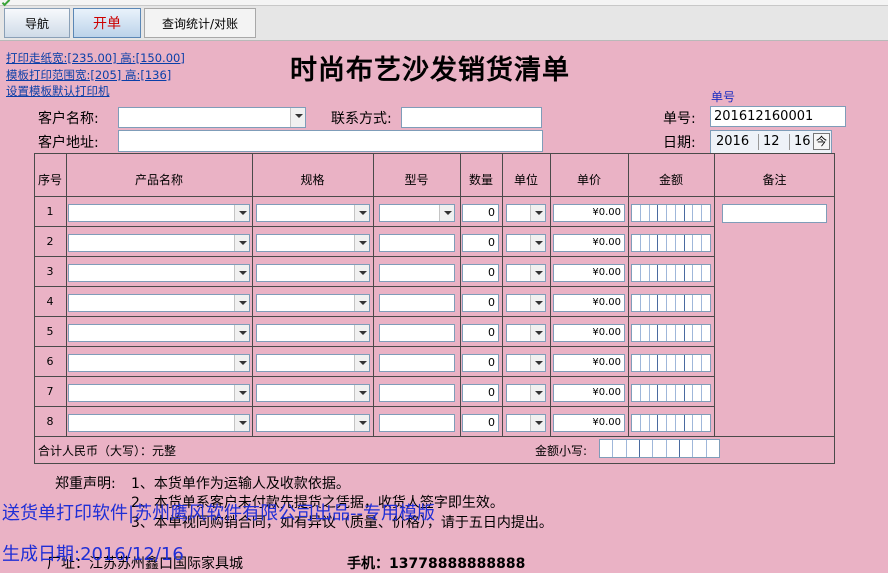  I want to click on table-header-cell: 单位, so click(525, 180).